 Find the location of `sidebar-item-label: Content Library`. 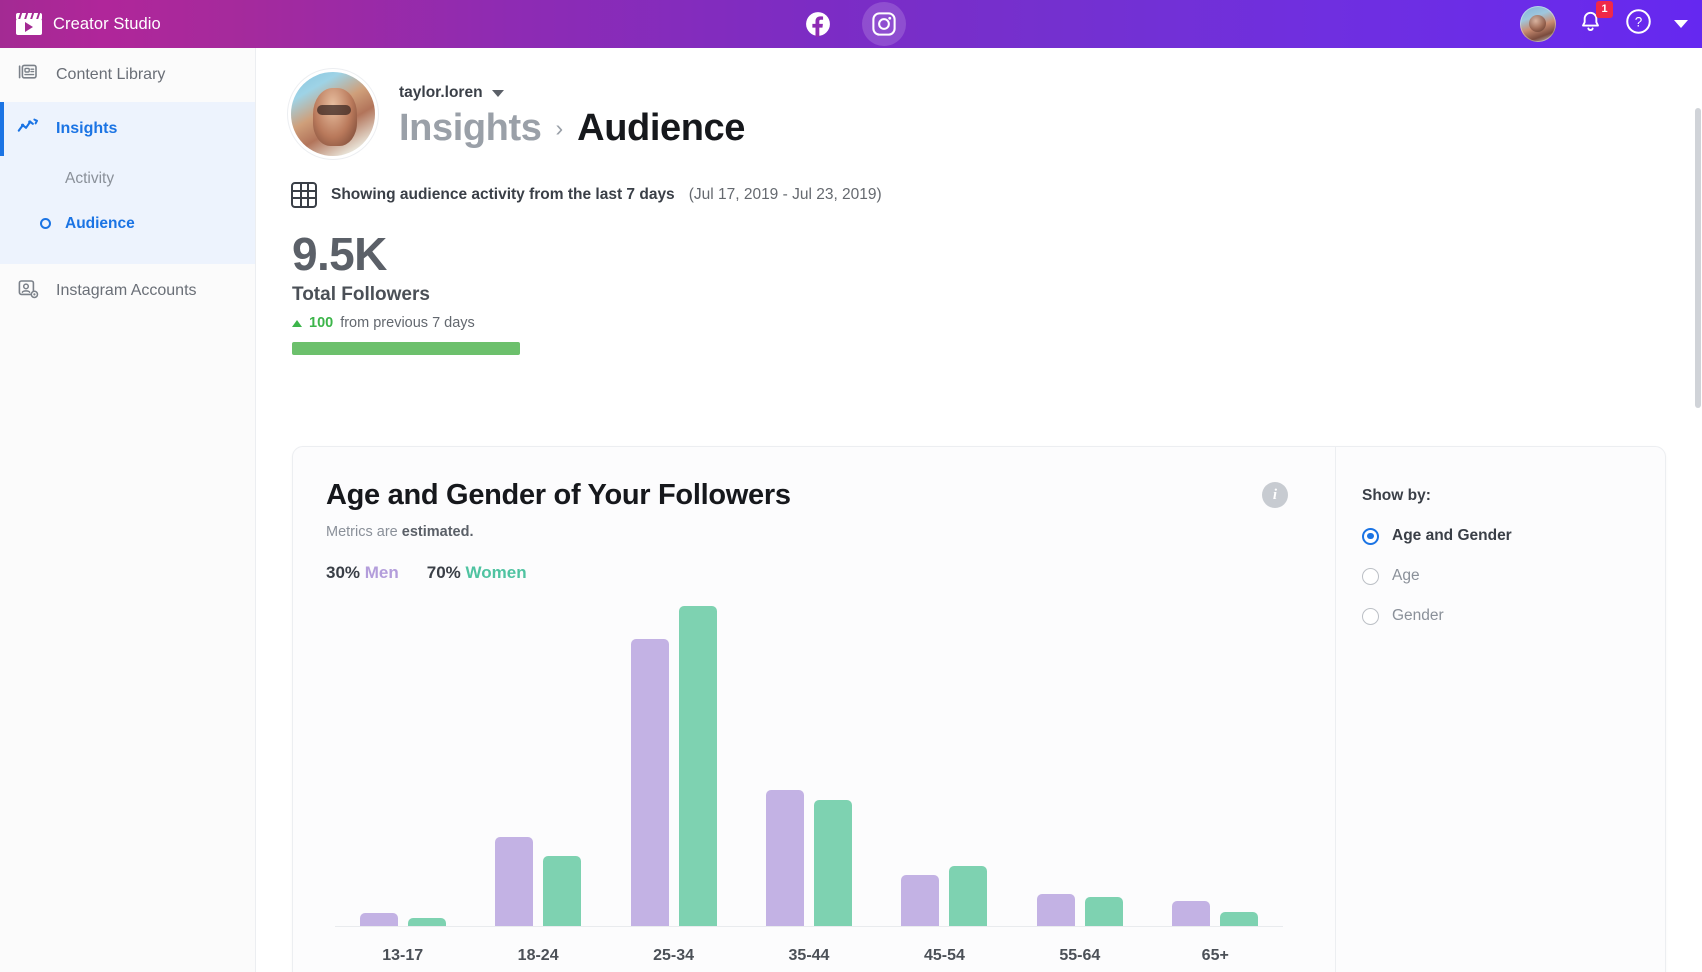

sidebar-item-label: Content Library is located at coordinates (111, 74).